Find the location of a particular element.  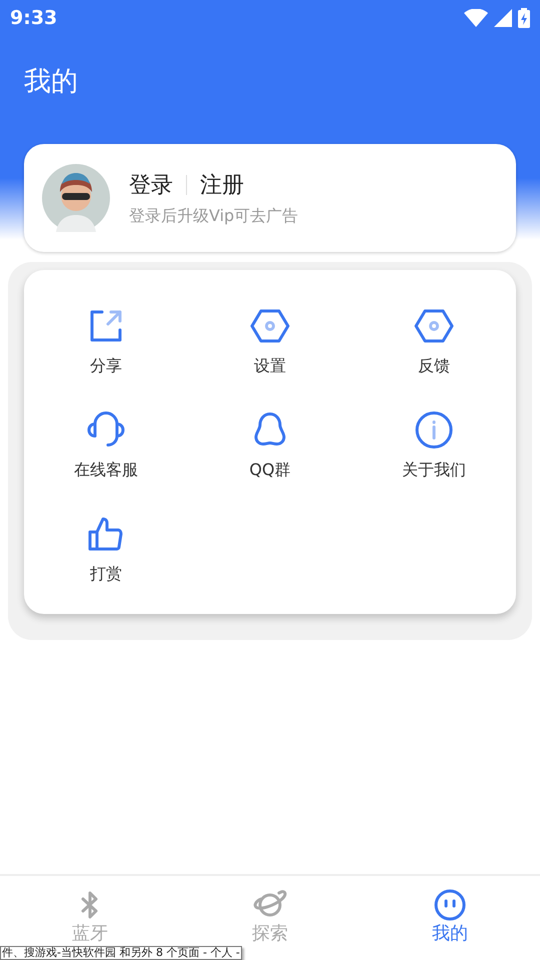

menu-label: 打赏 is located at coordinates (106, 574).